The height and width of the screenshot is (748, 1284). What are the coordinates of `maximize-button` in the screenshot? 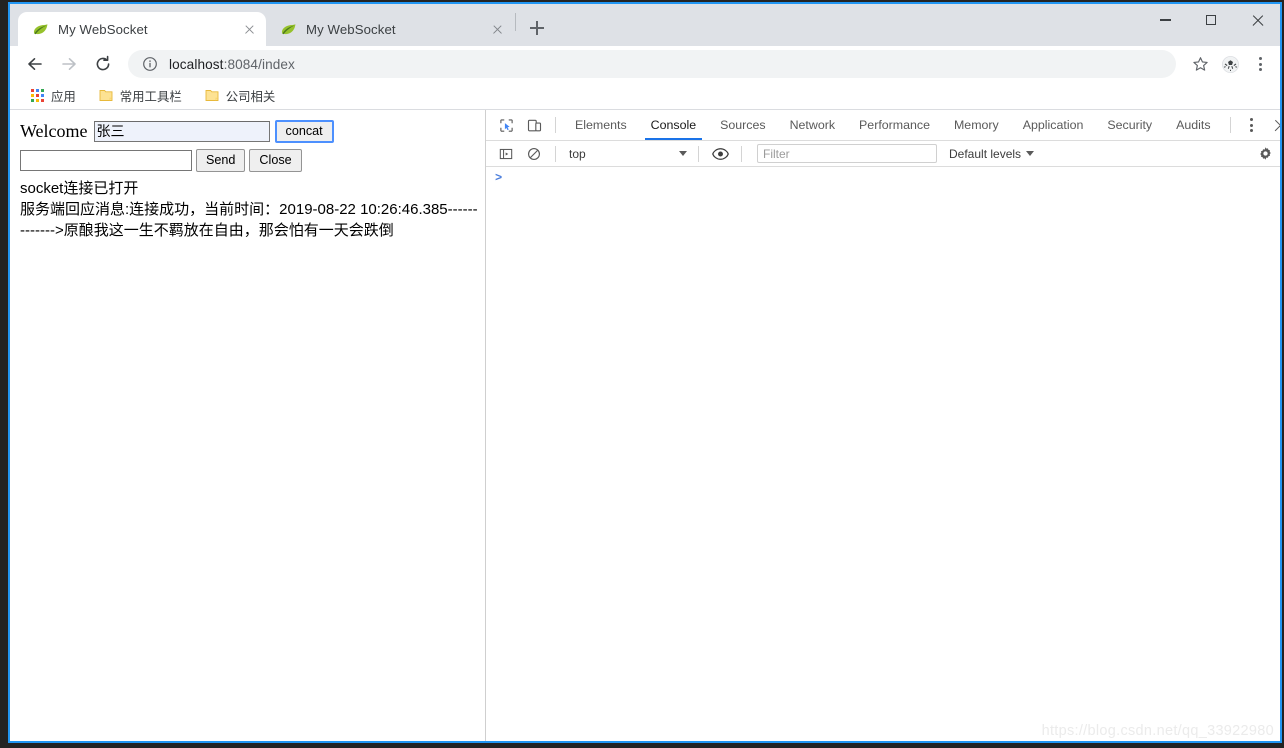 It's located at (1211, 20).